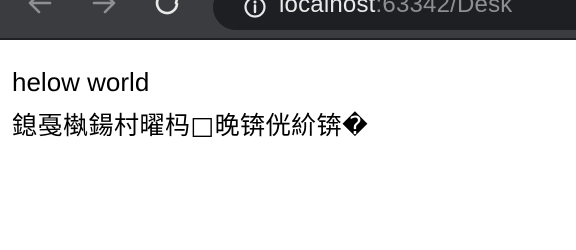 Image resolution: width=576 pixels, height=250 pixels. Describe the element at coordinates (190, 125) in the screenshot. I see `garbled-text: 鎴戞槸鍚村曜杩□晚锛侊紒锛�` at that location.